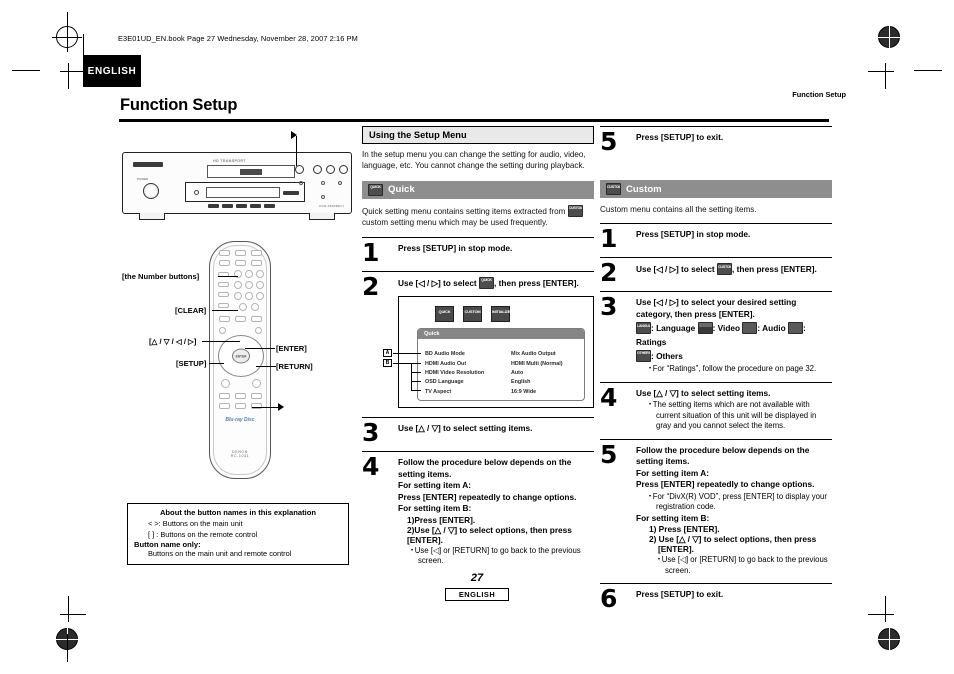 The image size is (954, 674). Describe the element at coordinates (501, 354) in the screenshot. I see `menu-shot-row: BD Audio Mode Mix Audio Output` at that location.